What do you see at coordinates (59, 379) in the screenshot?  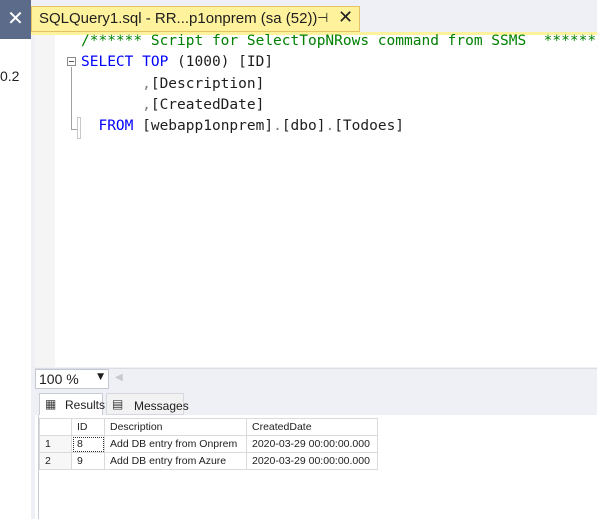 I see `zoom-value: 100 %` at bounding box center [59, 379].